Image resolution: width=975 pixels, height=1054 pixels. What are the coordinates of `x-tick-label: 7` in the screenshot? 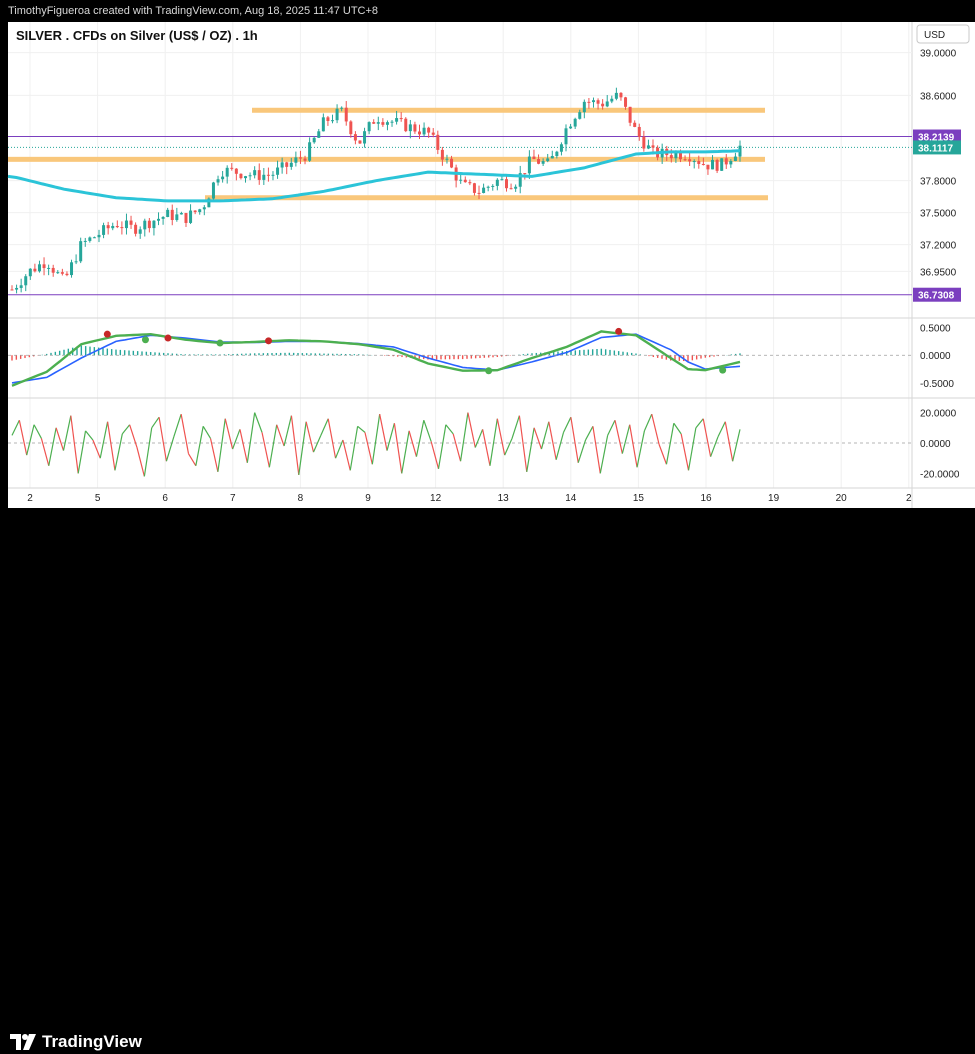 It's located at (233, 498).